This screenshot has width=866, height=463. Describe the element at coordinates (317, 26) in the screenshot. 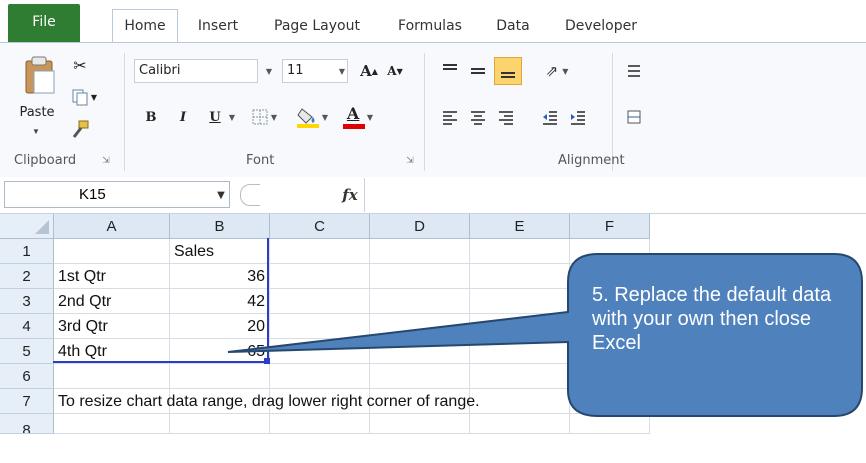

I see `tab-page-layout: Page Layout` at that location.